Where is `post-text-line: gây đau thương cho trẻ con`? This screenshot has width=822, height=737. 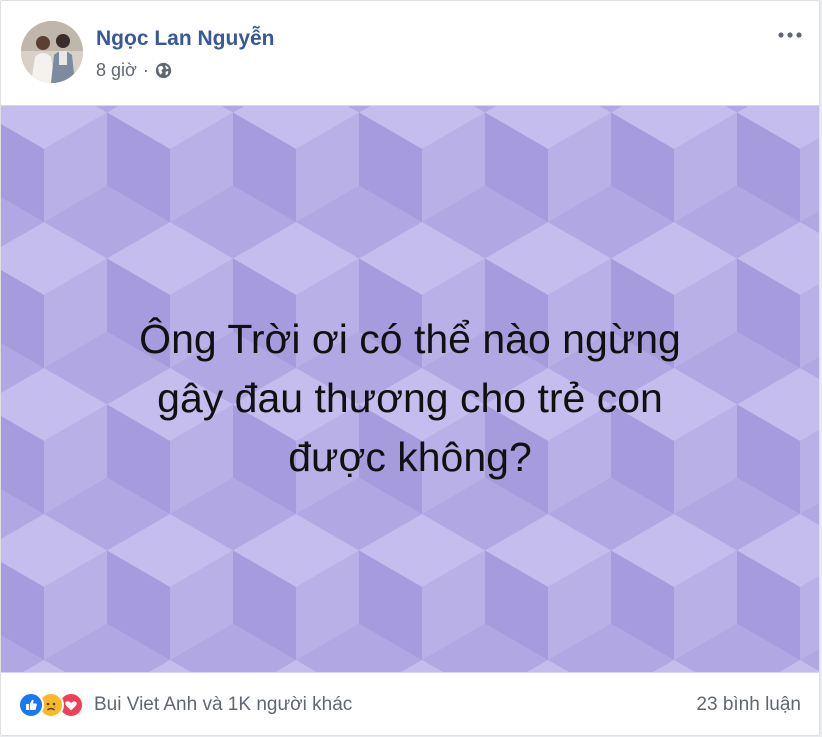
post-text-line: gây đau thương cho trẻ con is located at coordinates (410, 398).